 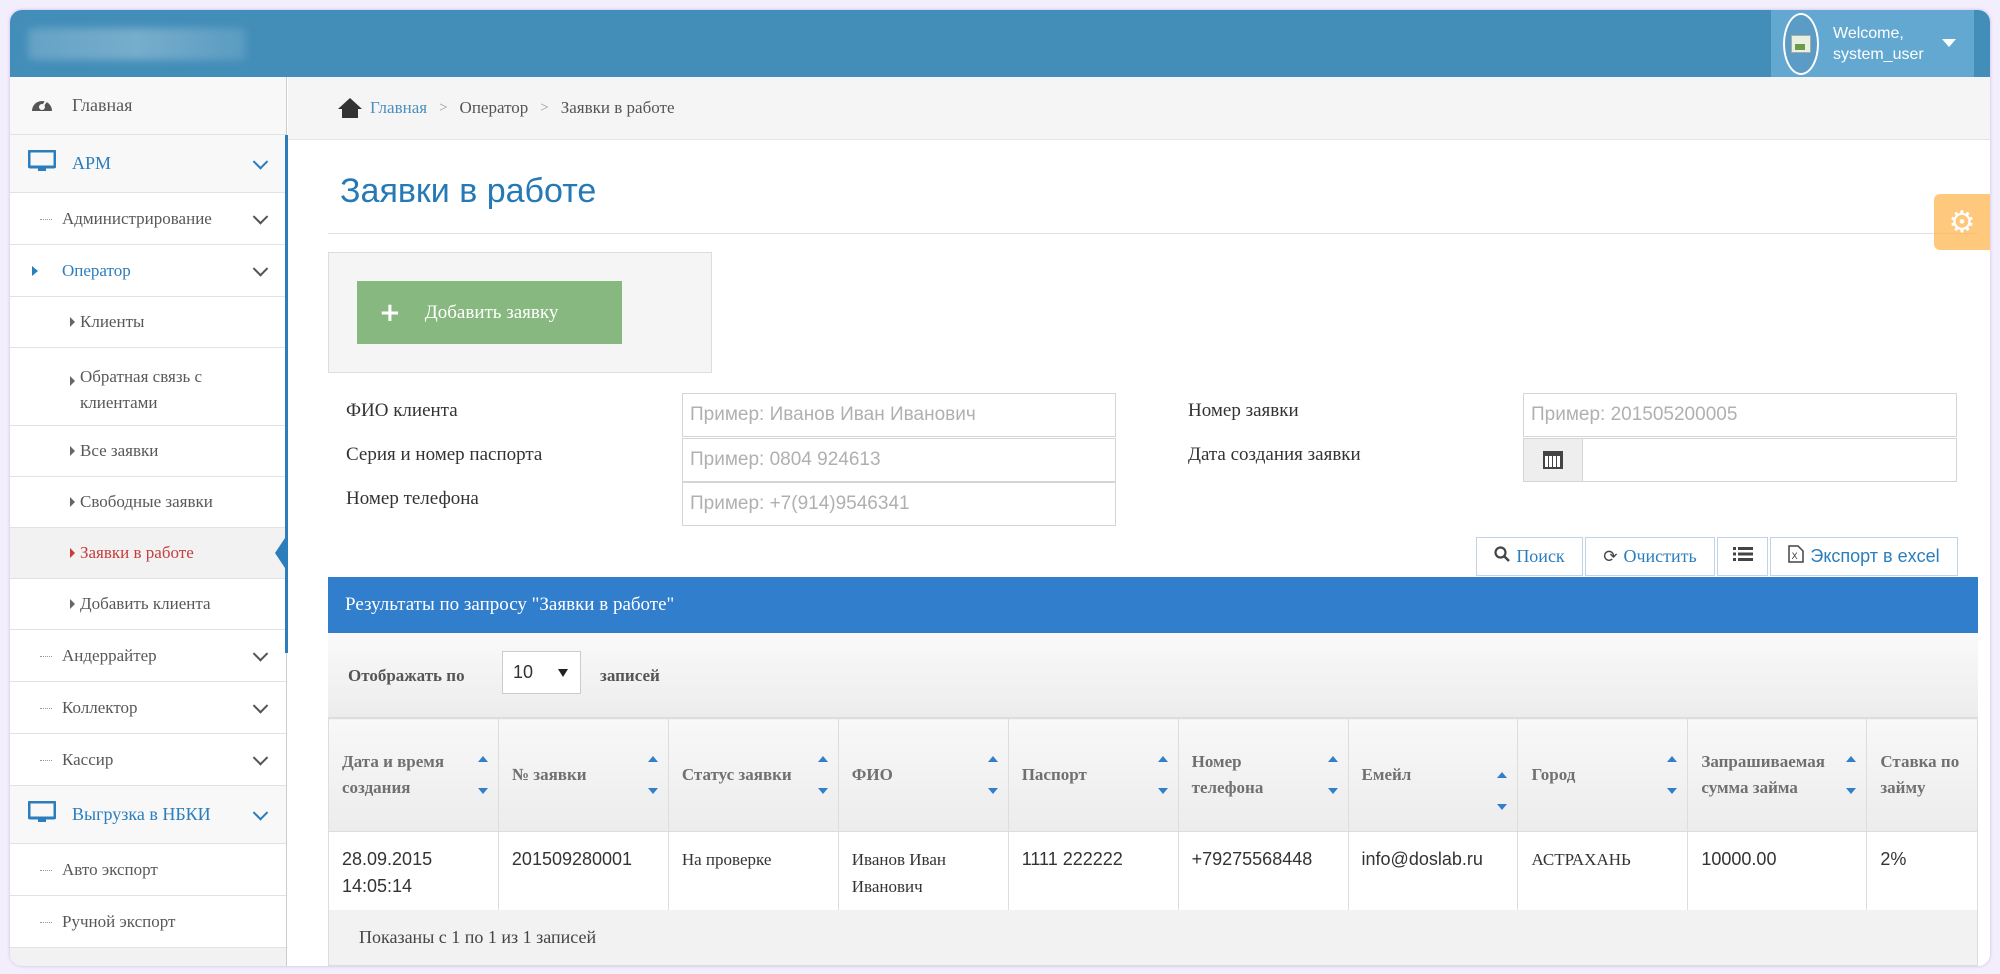 I want to click on sidebar-item-requests-in-work: Заявки в работе, so click(x=148, y=553).